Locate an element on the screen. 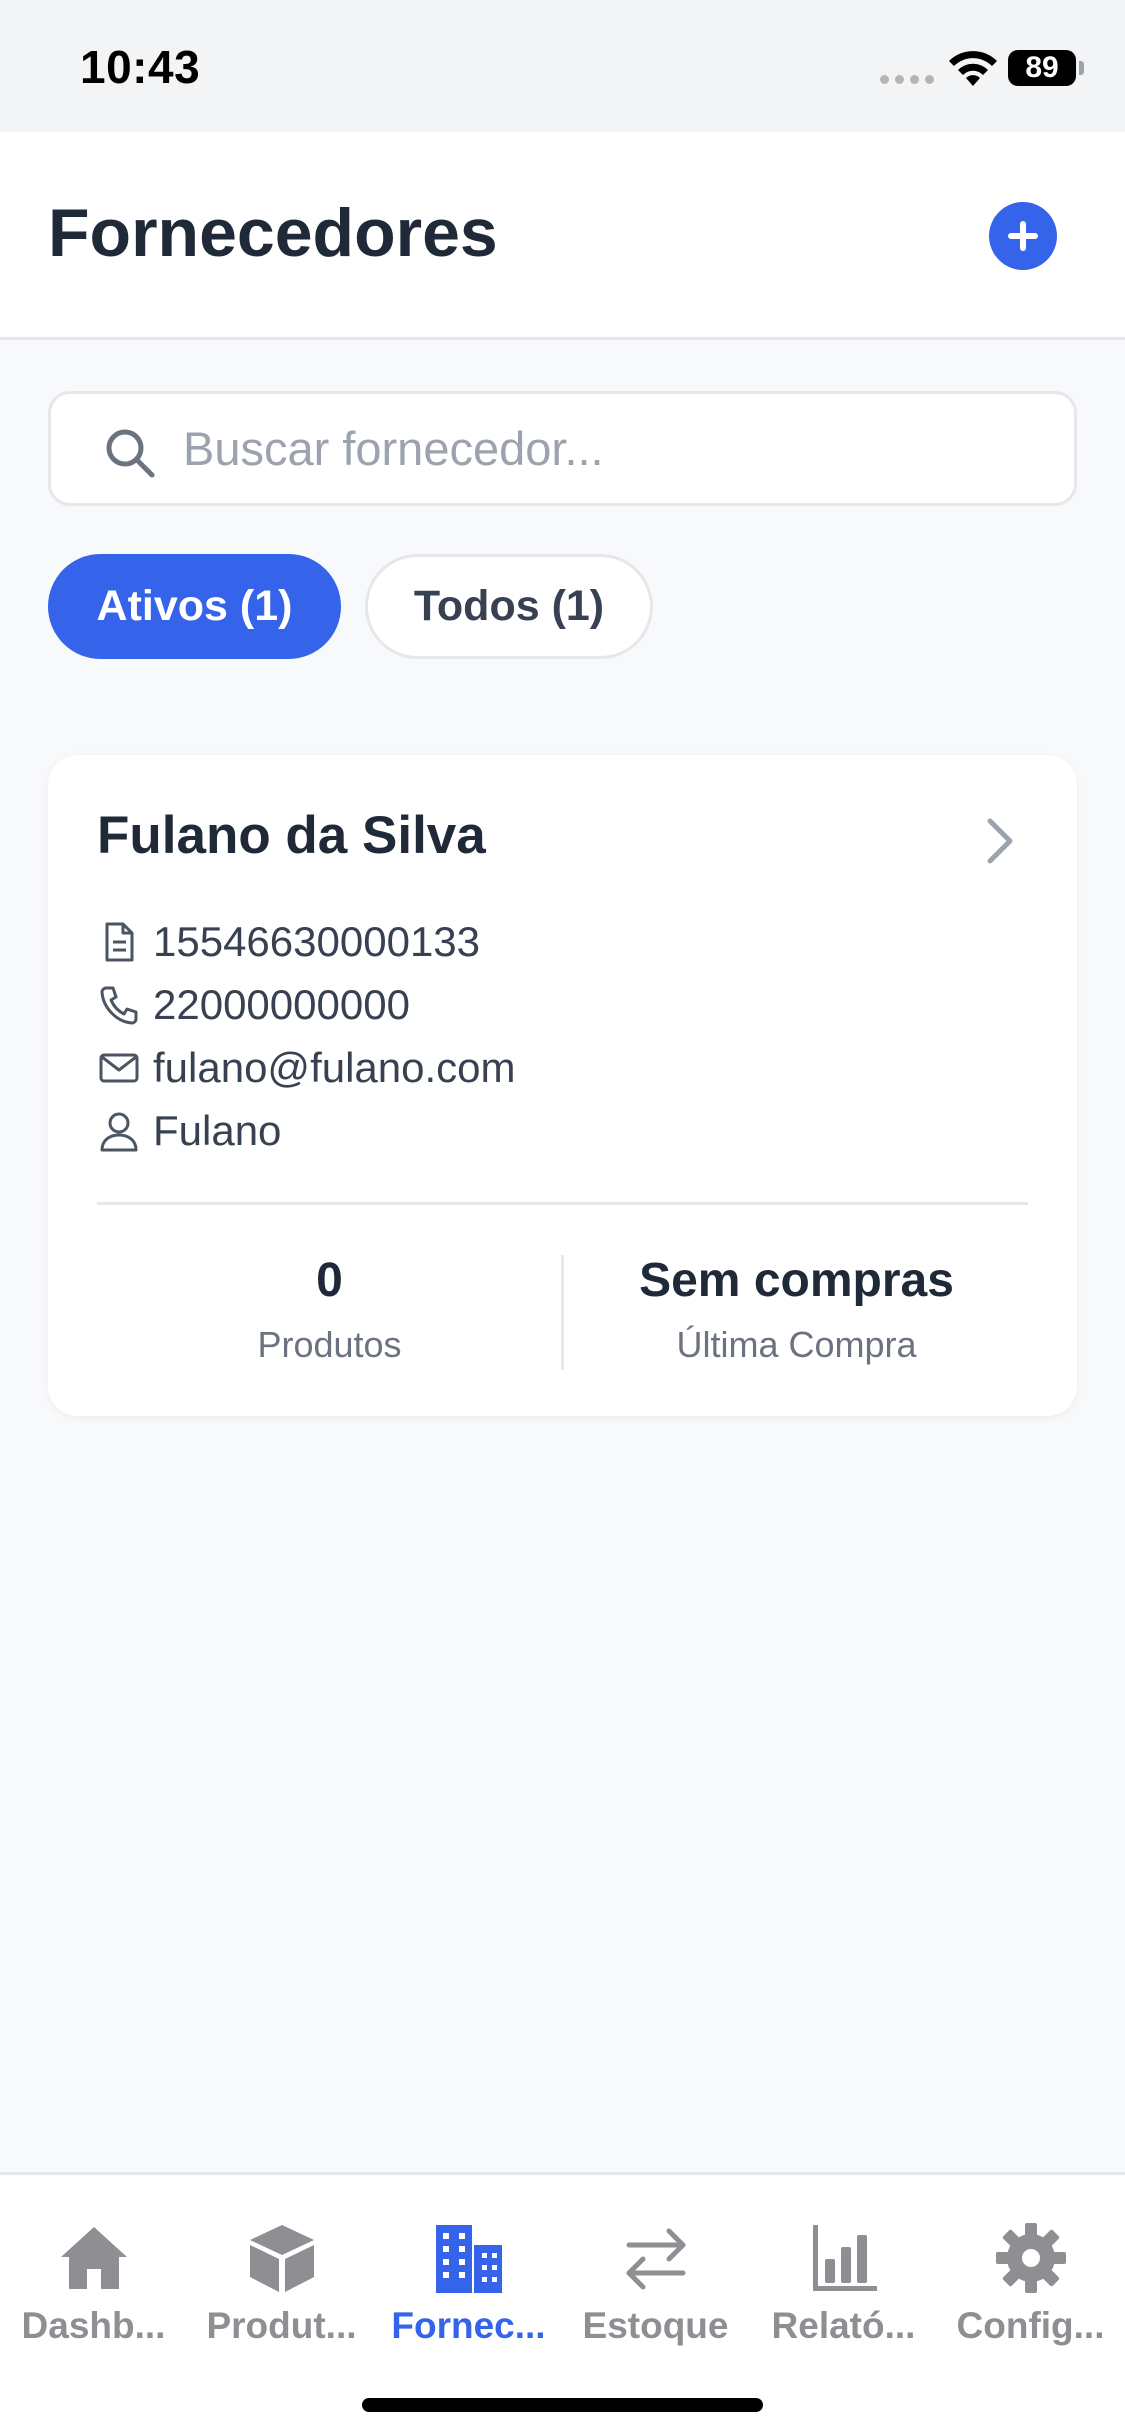 This screenshot has width=1125, height=2436. supplier-phone: 22000000000 is located at coordinates (281, 1004).